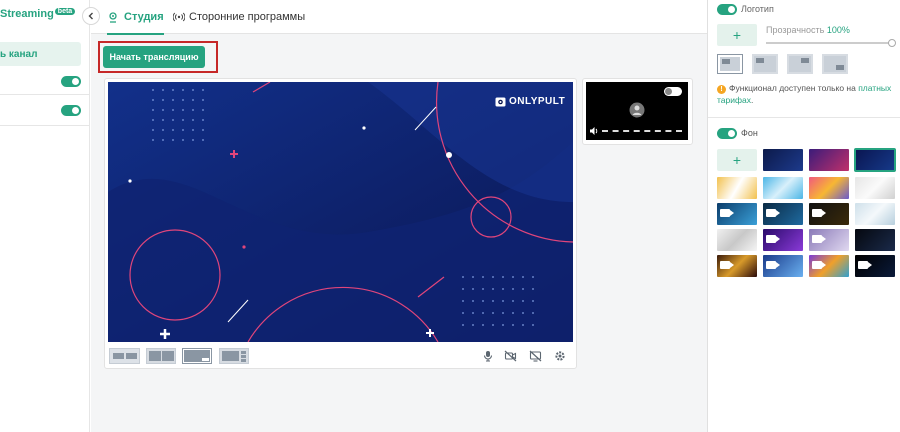  I want to click on notice-text: Функционал доступен только на, so click(792, 88).